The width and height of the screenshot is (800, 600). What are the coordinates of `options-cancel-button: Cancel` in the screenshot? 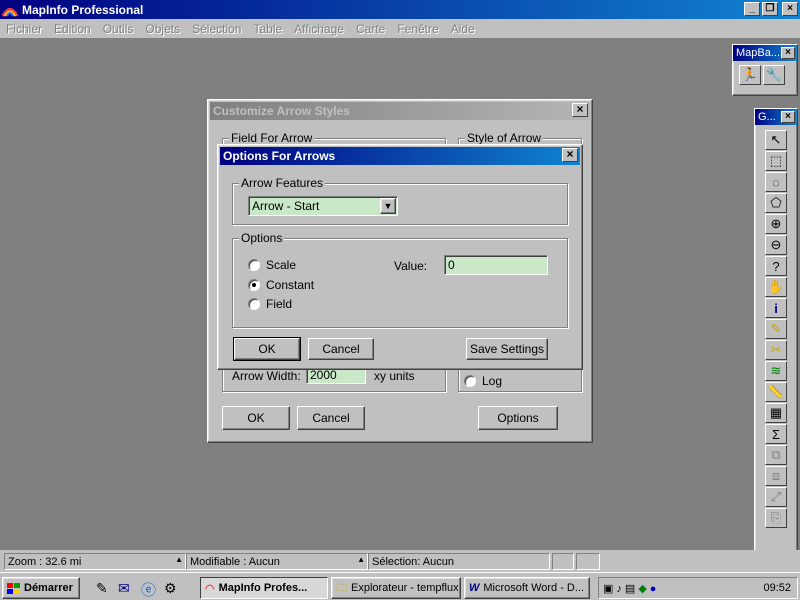 It's located at (341, 349).